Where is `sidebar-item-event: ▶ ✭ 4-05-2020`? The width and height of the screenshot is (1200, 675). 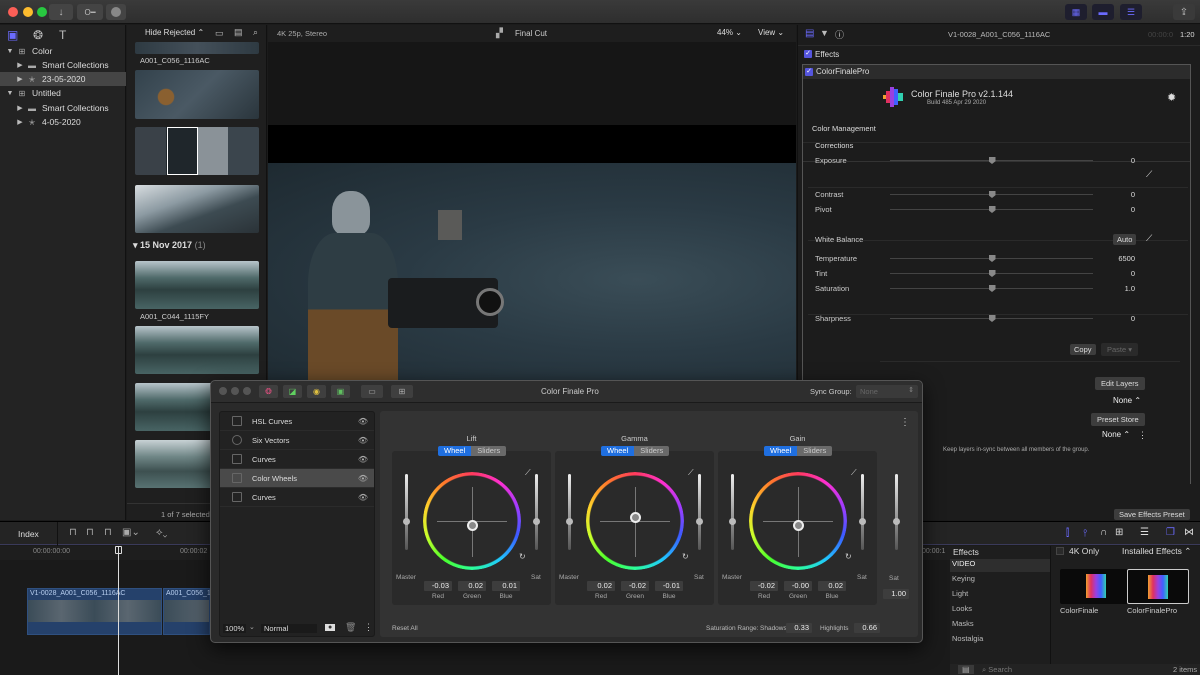
sidebar-item-event: ▶ ✭ 4-05-2020 is located at coordinates (63, 122).